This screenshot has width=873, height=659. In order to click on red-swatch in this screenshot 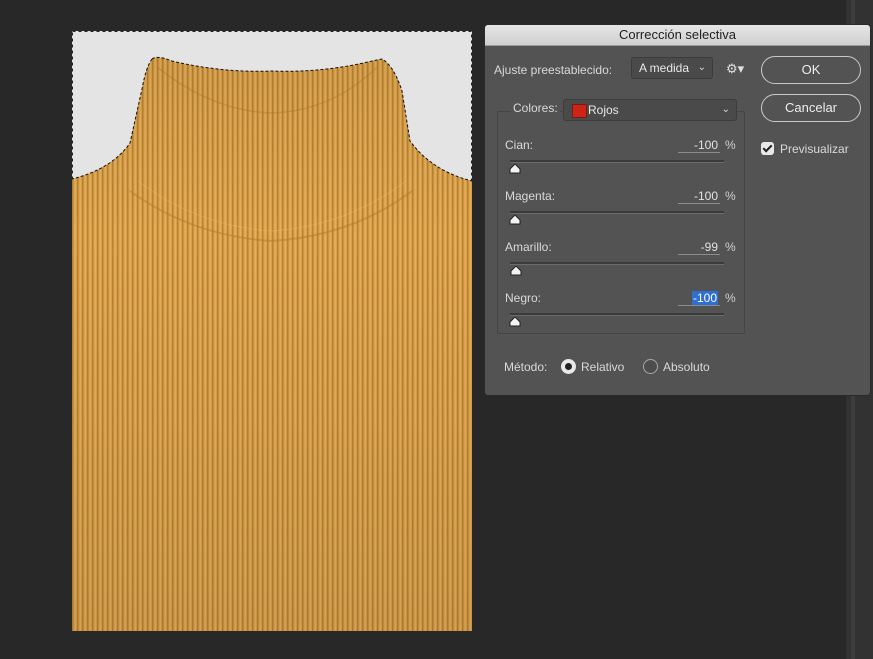, I will do `click(579, 111)`.